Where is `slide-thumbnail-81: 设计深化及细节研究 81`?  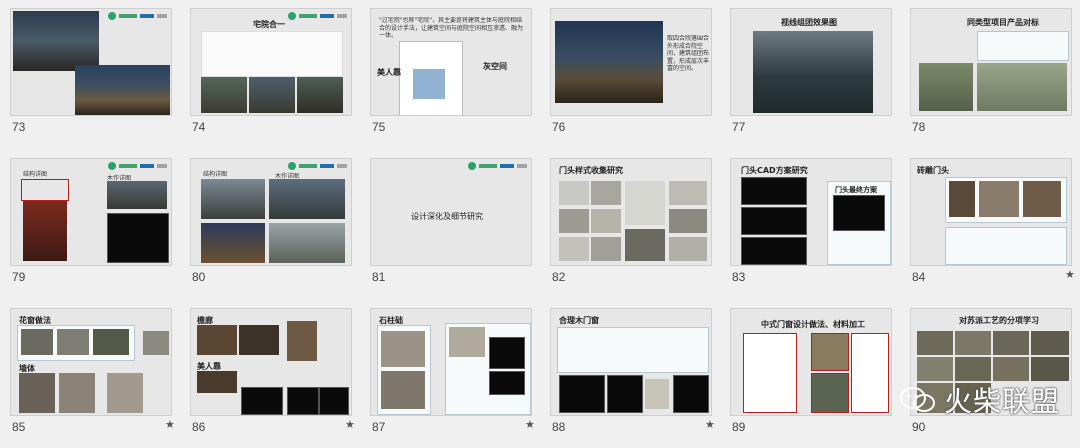
slide-thumbnail-81: 设计深化及细节研究 81 is located at coordinates (446, 224).